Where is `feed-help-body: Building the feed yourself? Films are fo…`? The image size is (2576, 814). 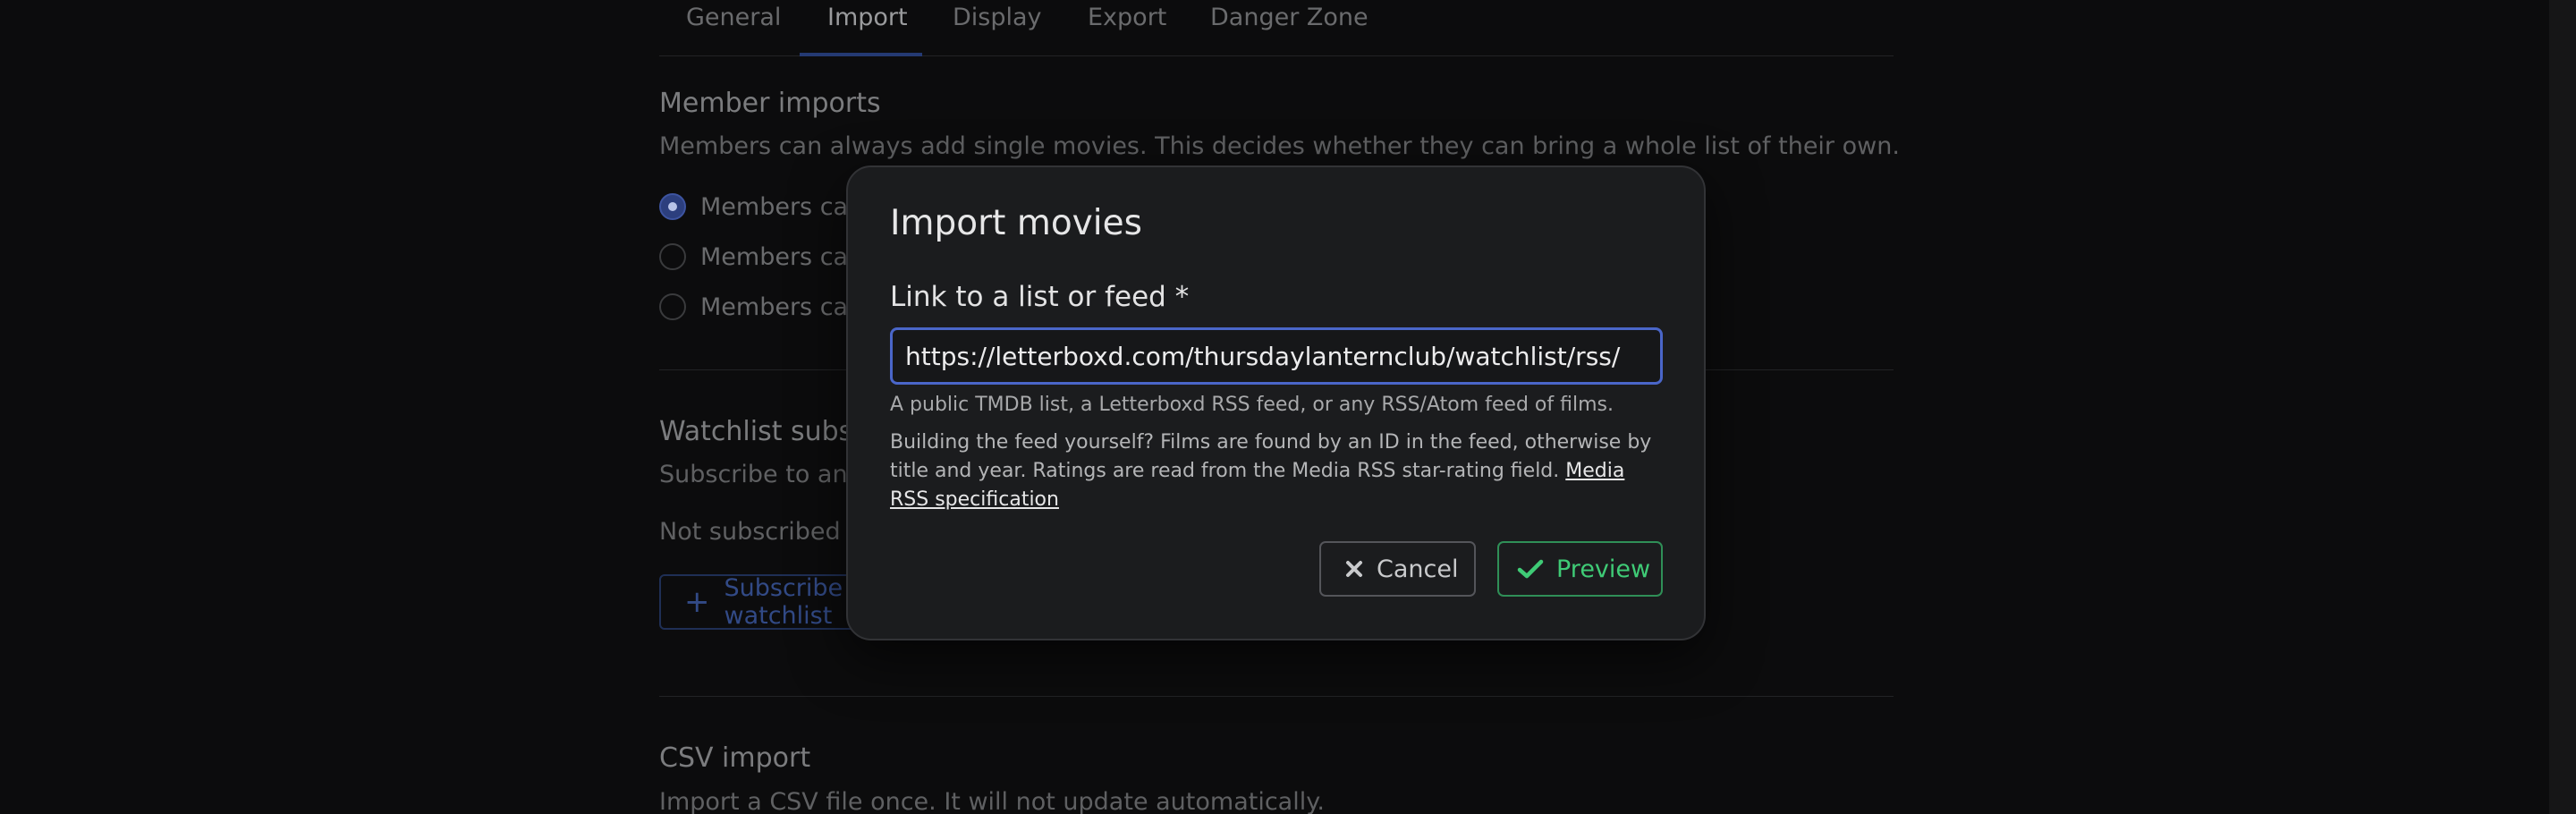 feed-help-body: Building the feed yourself? Films are fo… is located at coordinates (1271, 457).